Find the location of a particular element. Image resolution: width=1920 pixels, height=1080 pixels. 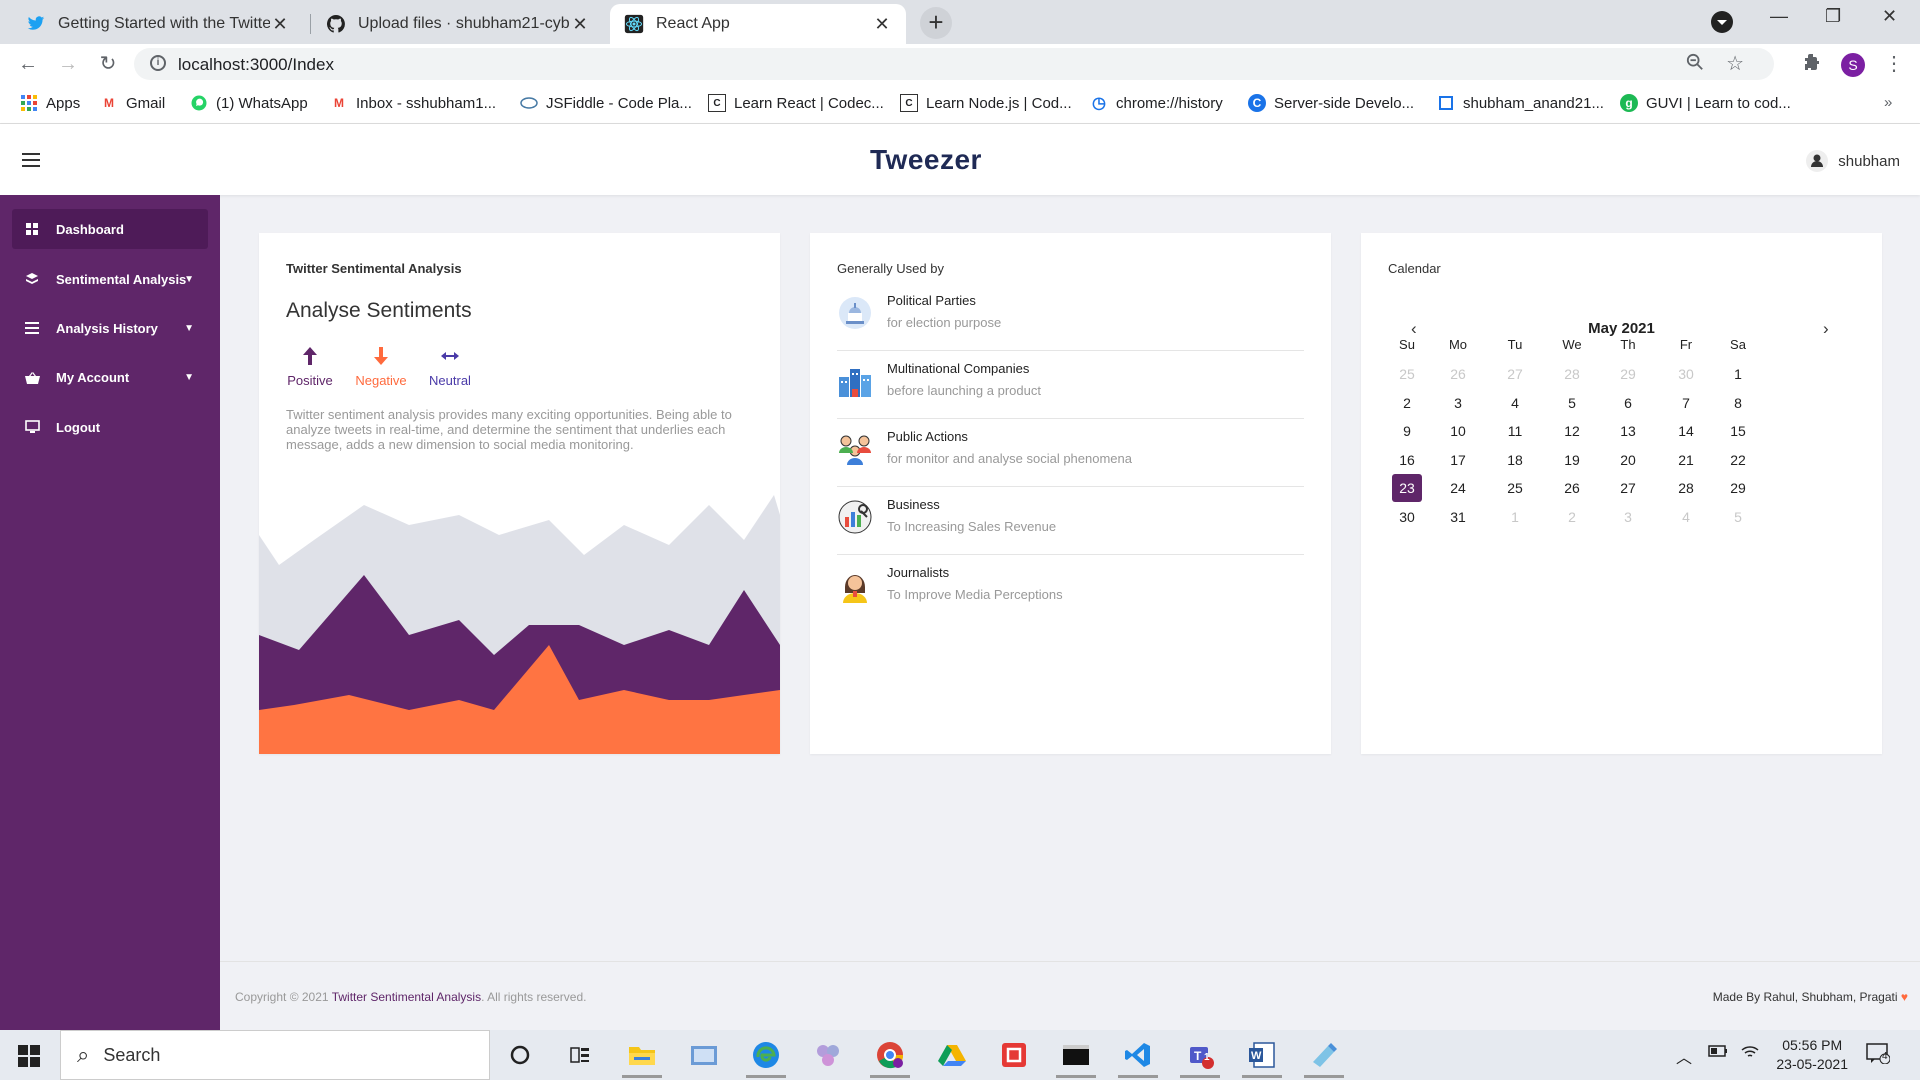

task-view-icon is located at coordinates (580, 1055).